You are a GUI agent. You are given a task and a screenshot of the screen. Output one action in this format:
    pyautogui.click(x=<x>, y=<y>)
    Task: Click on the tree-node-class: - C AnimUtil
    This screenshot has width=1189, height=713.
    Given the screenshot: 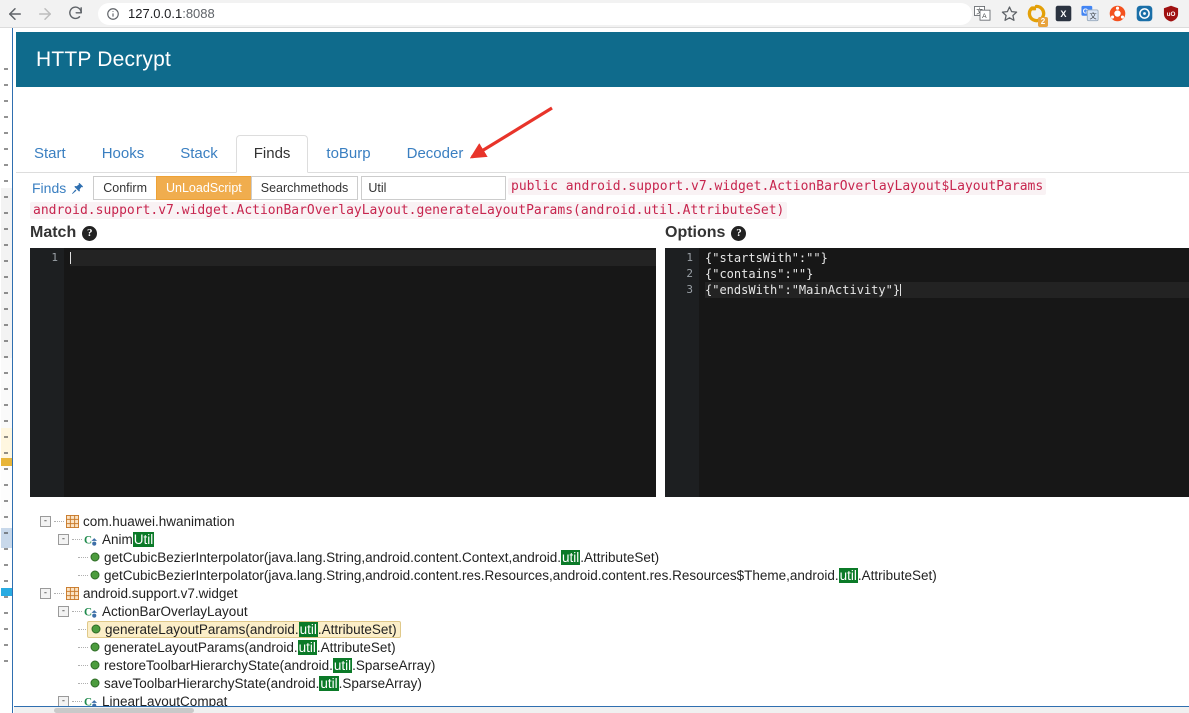 What is the action you would take?
    pyautogui.click(x=609, y=539)
    